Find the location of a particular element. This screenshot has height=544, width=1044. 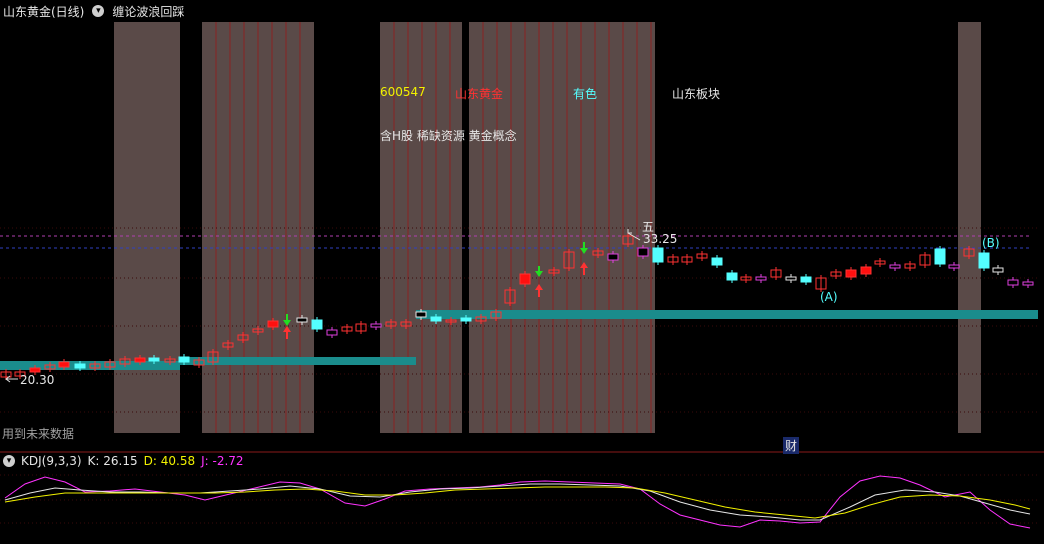

kdj-k-value: K: 26.15 is located at coordinates (112, 461).